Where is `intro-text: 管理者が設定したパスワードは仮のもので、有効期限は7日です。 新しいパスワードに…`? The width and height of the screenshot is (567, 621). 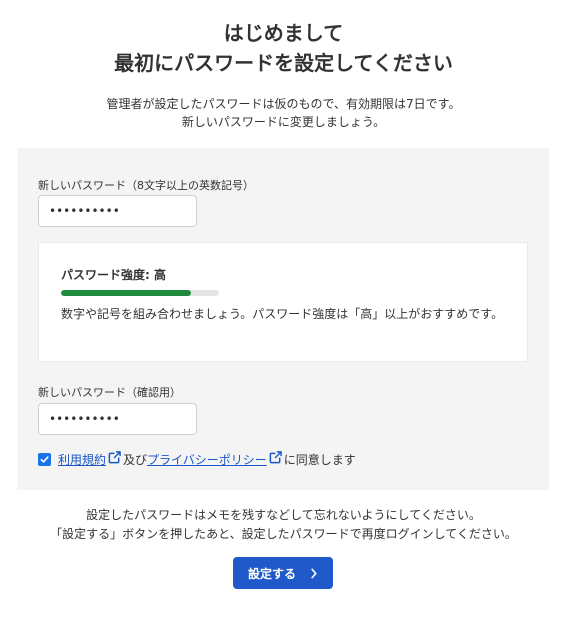
intro-text: 管理者が設定したパスワードは仮のもので、有効期限は7日です。 新しいパスワードに… is located at coordinates (283, 113).